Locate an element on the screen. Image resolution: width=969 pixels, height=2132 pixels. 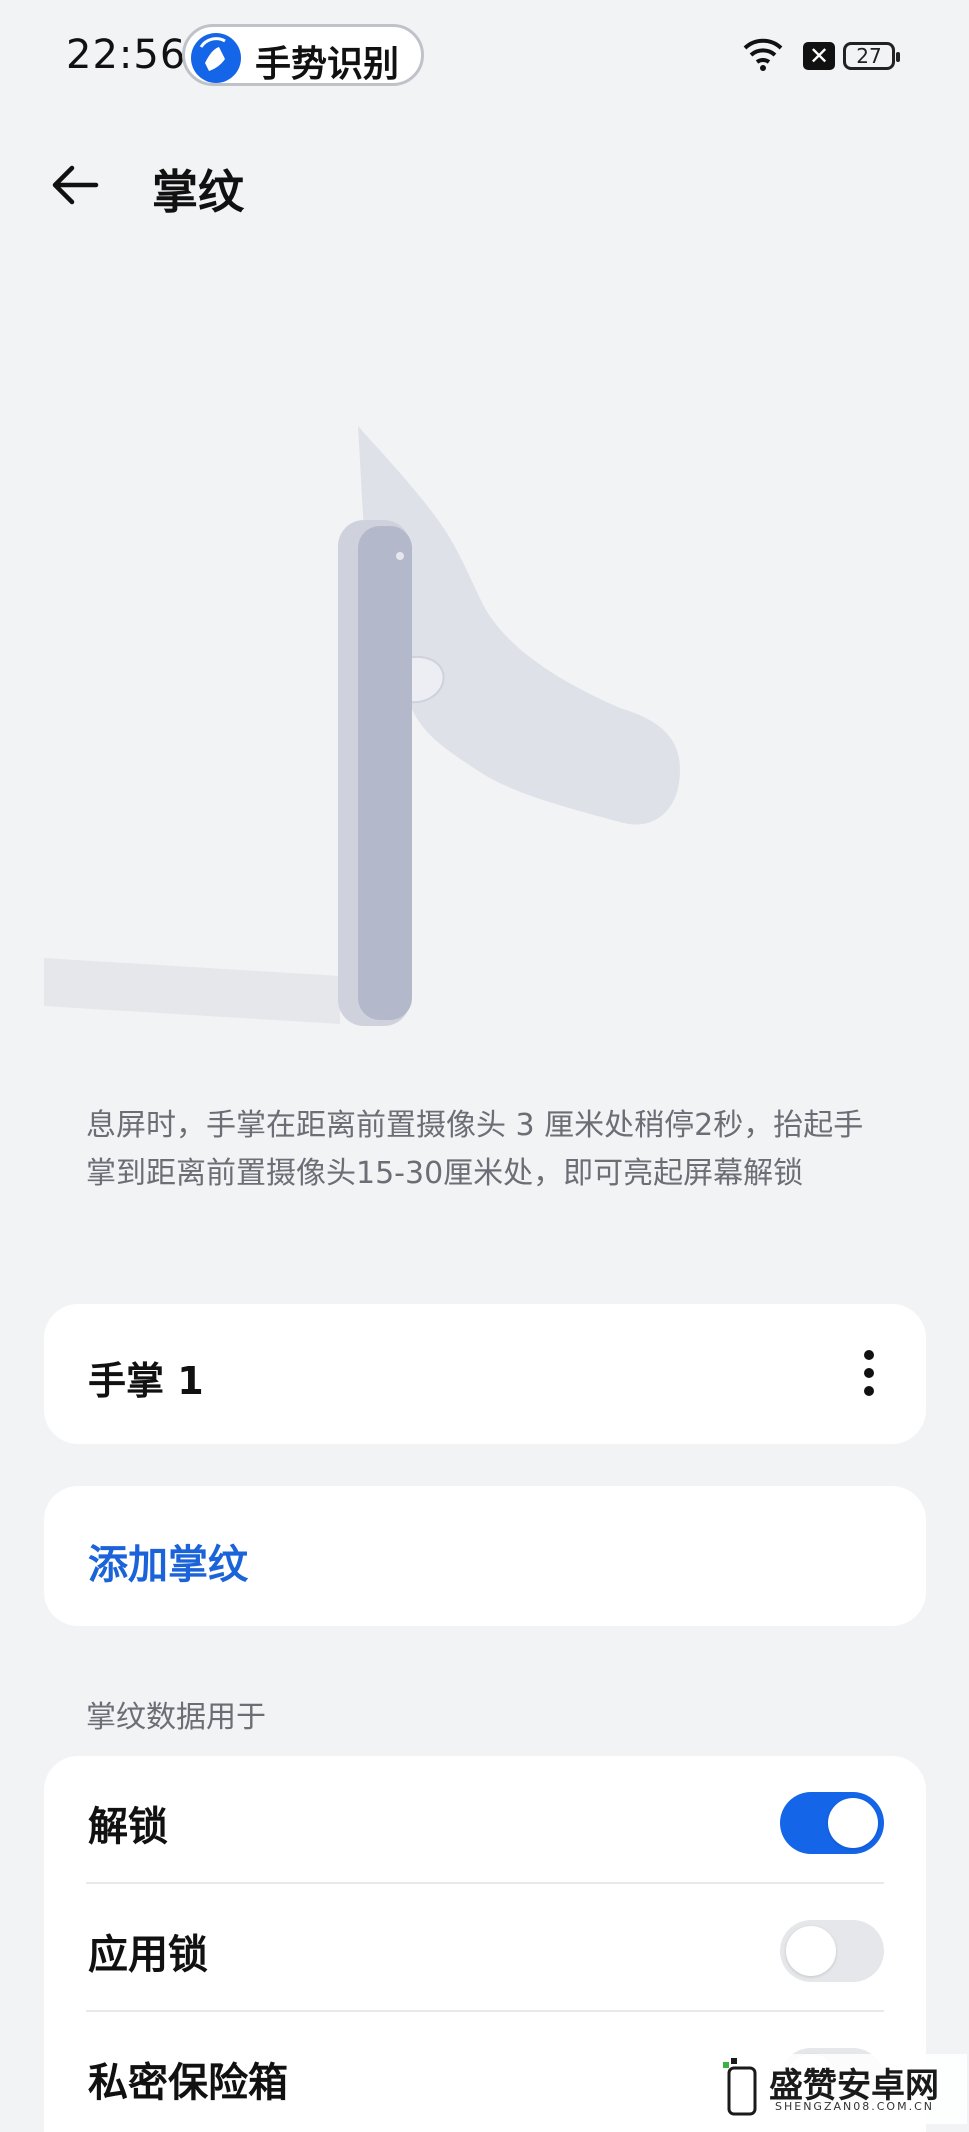
setting-label-app-lock: 应用锁 is located at coordinates (148, 1955).